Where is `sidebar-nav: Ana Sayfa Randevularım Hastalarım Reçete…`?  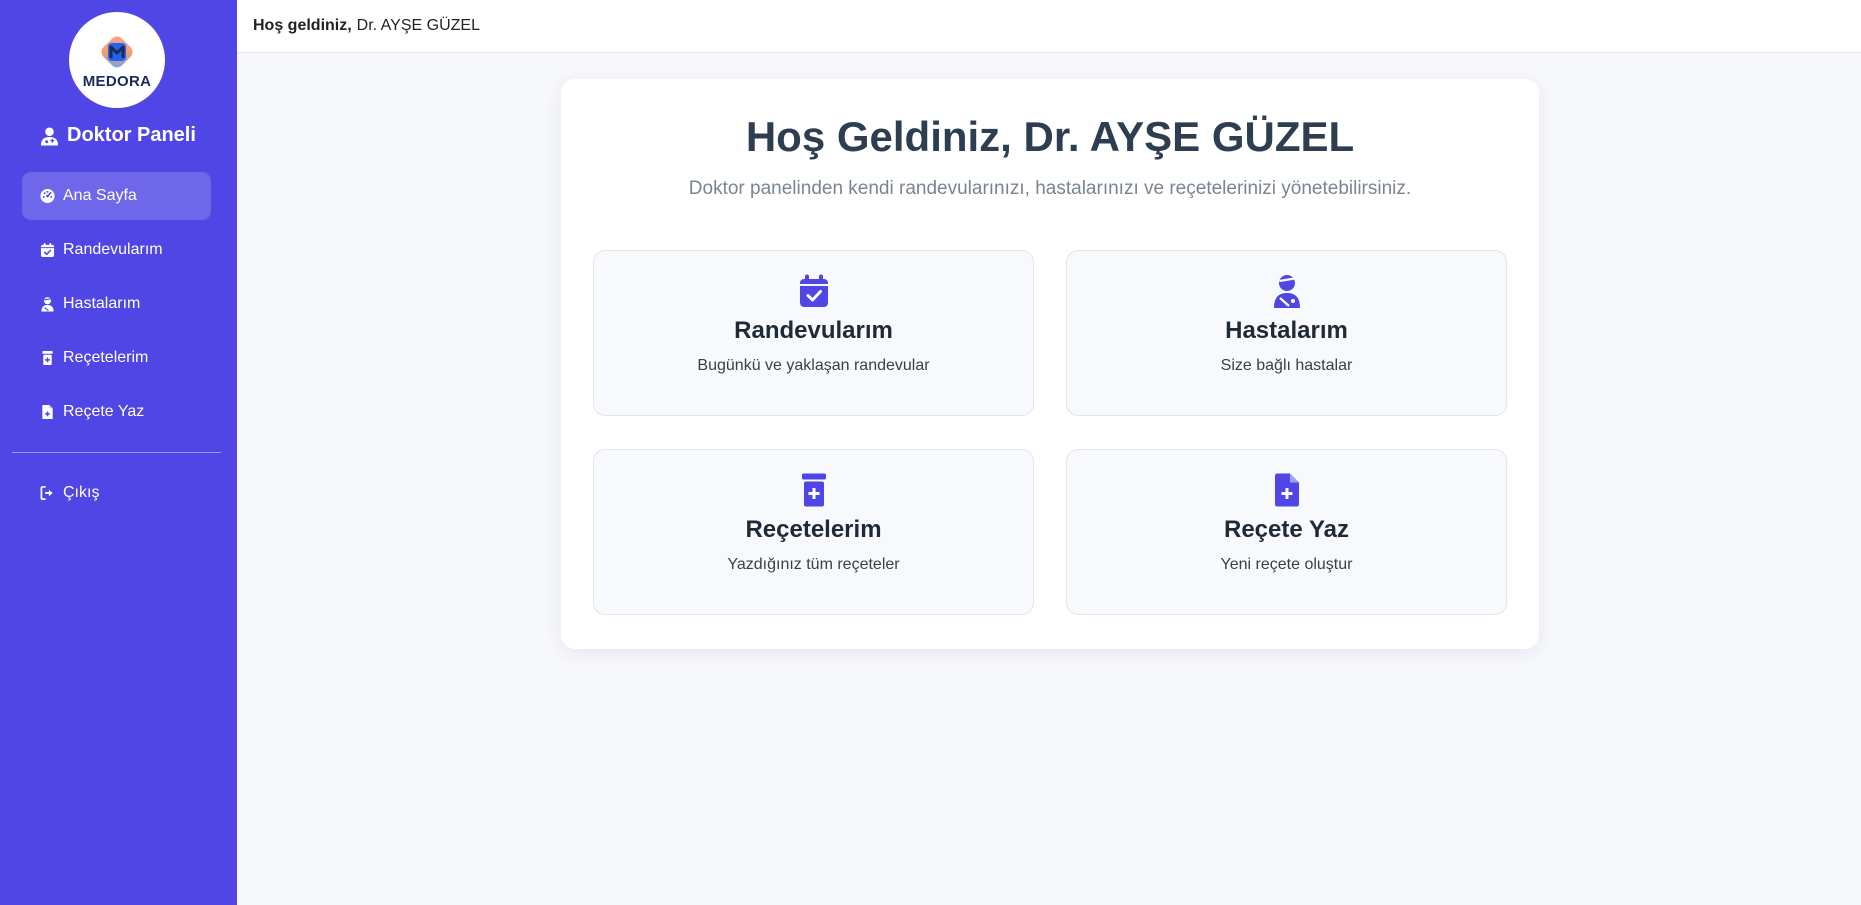 sidebar-nav: Ana Sayfa Randevularım Hastalarım Reçete… is located at coordinates (116, 307).